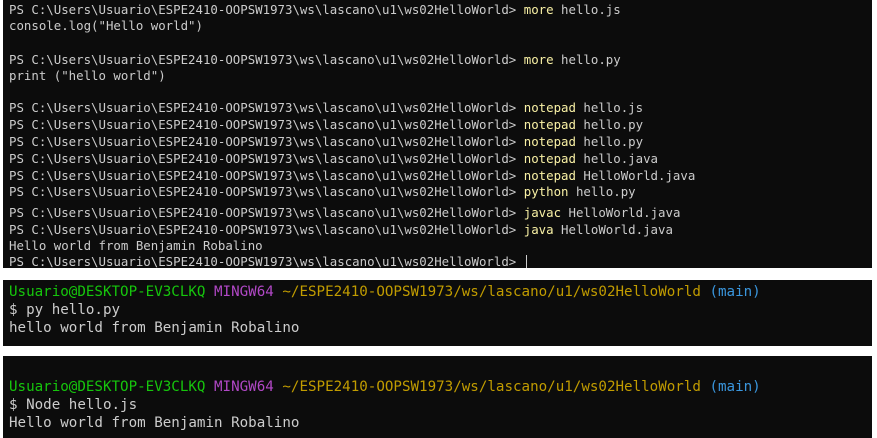  What do you see at coordinates (87, 75) in the screenshot?
I see `ps-output-line: print ("hello world")` at bounding box center [87, 75].